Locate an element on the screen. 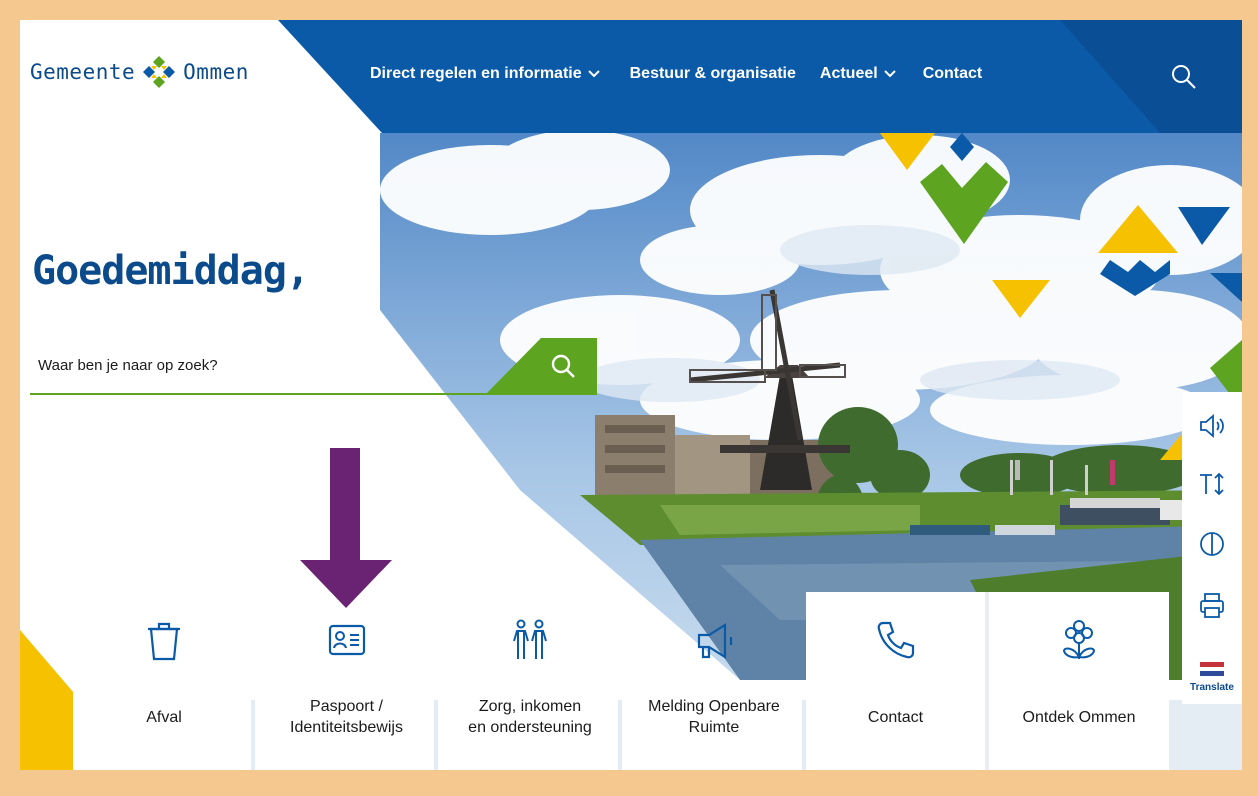 Image resolution: width=1258 pixels, height=796 pixels. nav-label: Contact is located at coordinates (952, 73).